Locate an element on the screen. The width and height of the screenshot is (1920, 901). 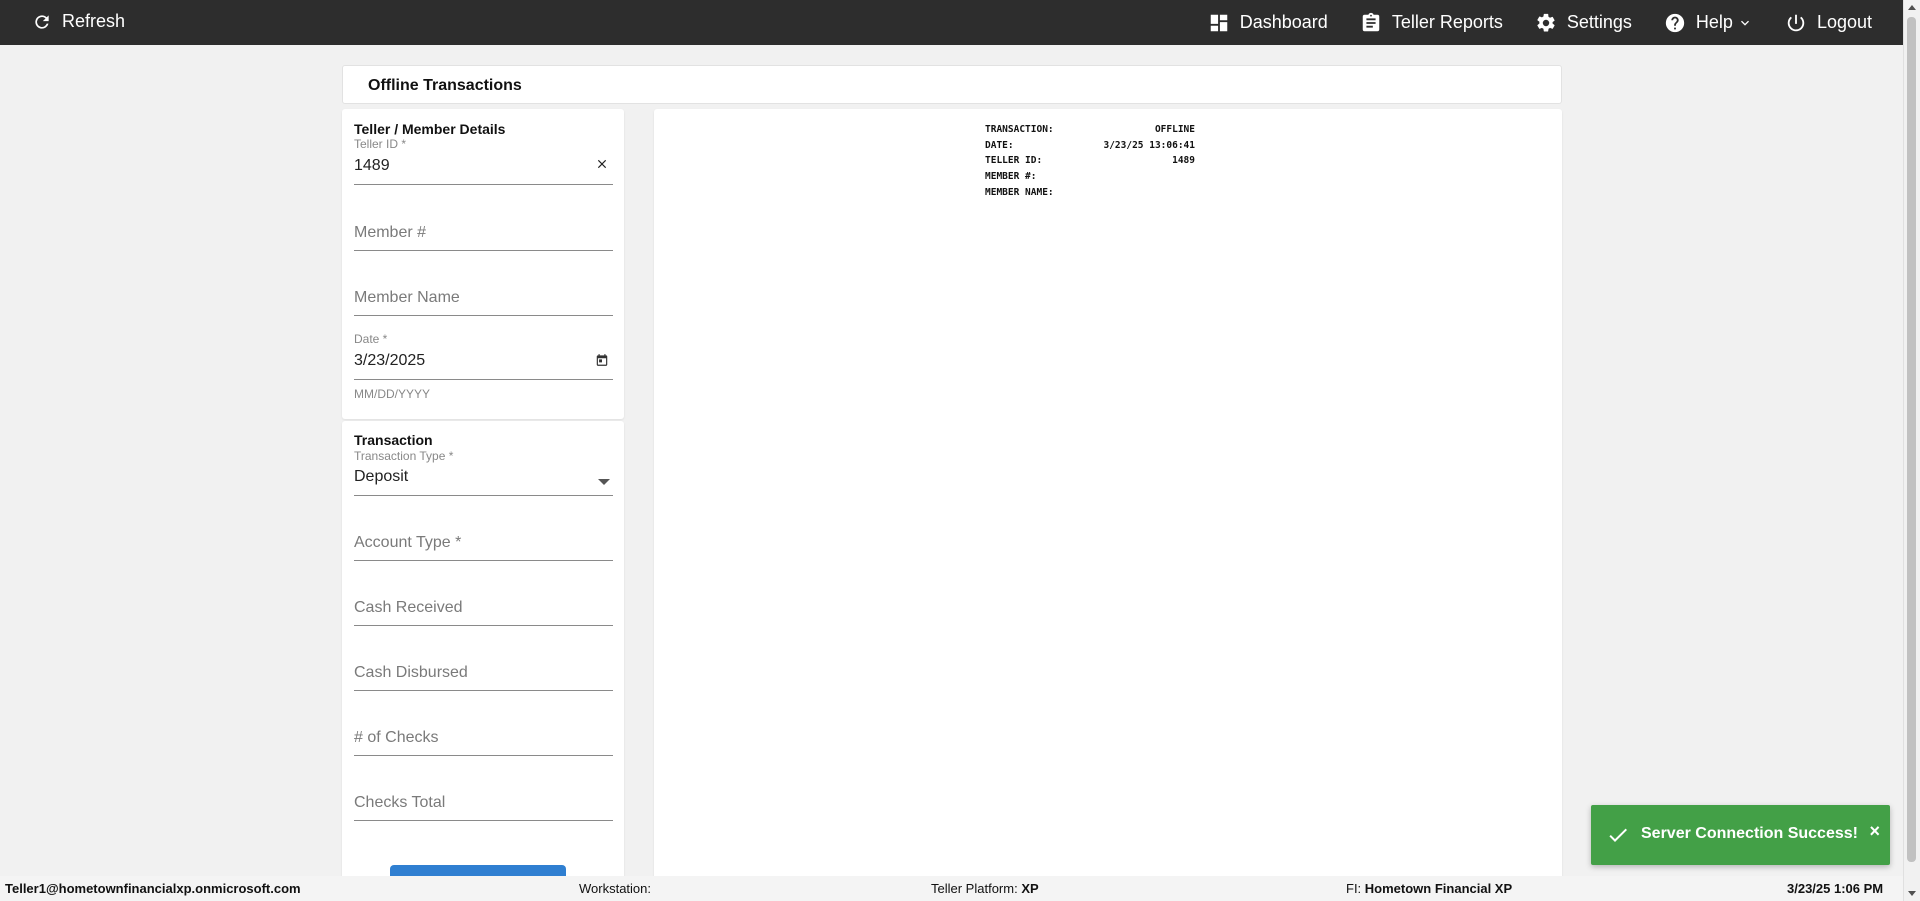
vertical-scrollbar is located at coordinates (1911, 450).